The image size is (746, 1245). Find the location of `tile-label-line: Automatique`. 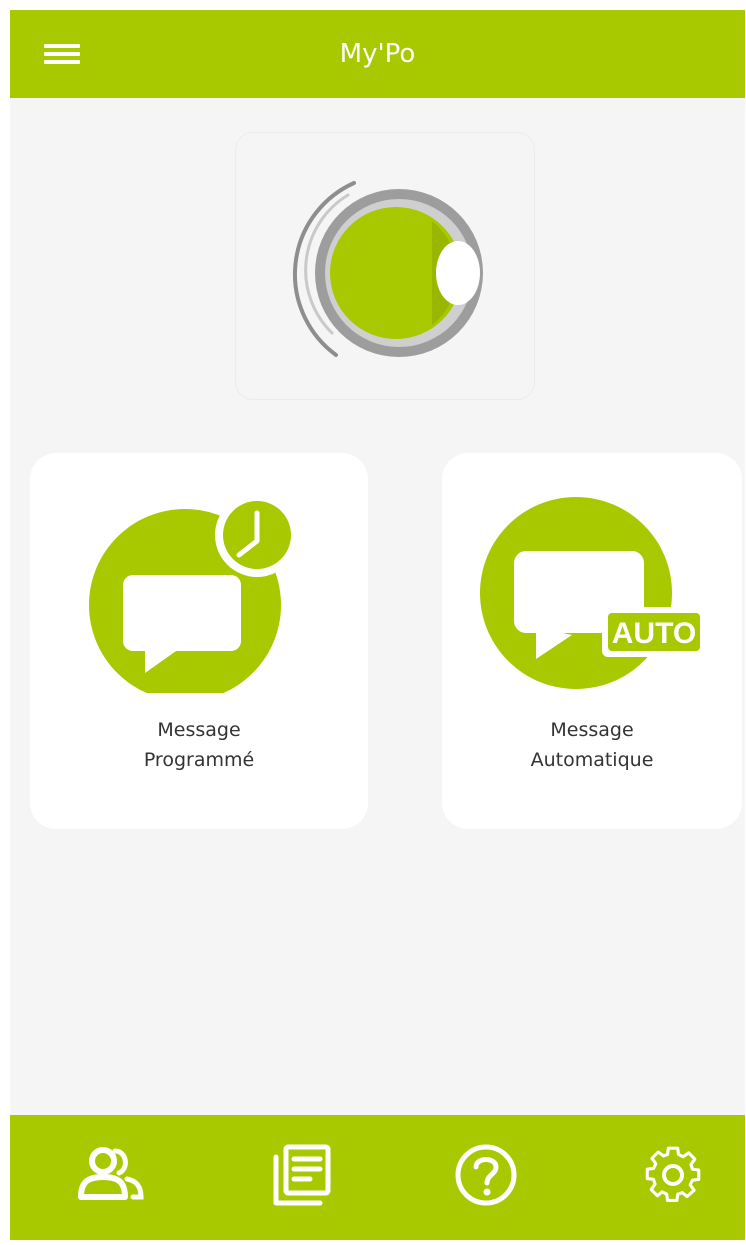

tile-label-line: Automatique is located at coordinates (592, 760).